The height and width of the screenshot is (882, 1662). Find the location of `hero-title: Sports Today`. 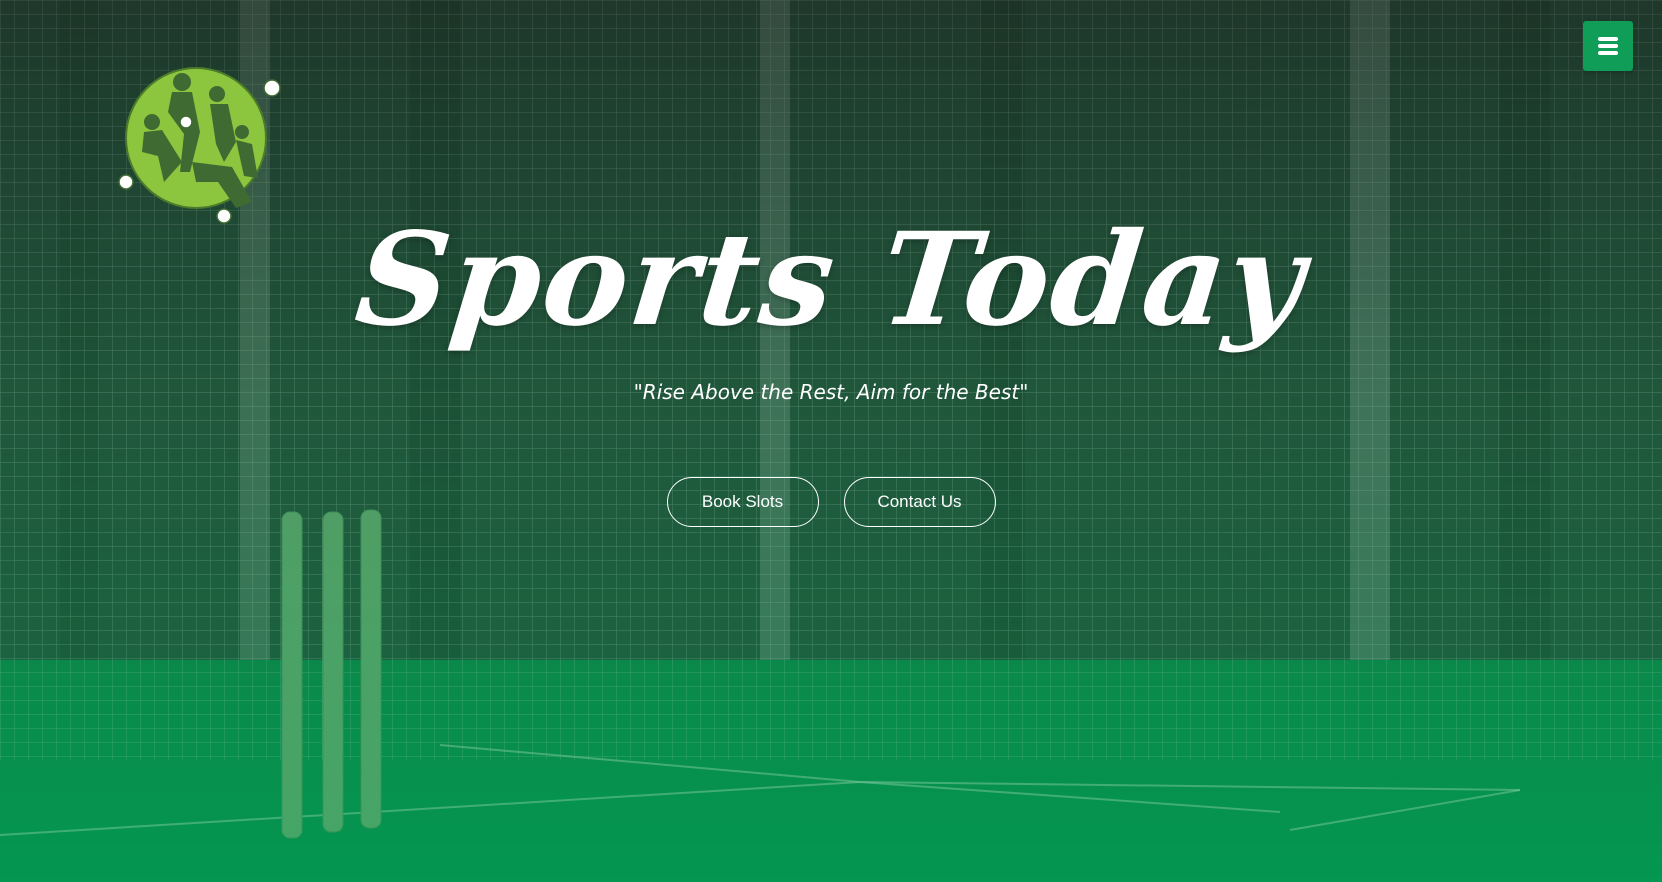

hero-title: Sports Today is located at coordinates (831, 280).